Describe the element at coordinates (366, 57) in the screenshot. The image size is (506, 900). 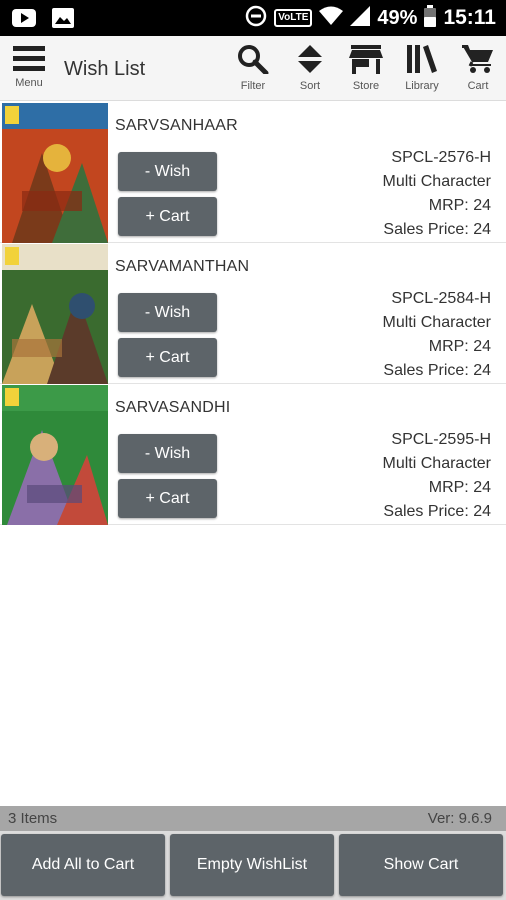
I see `store-icon` at that location.